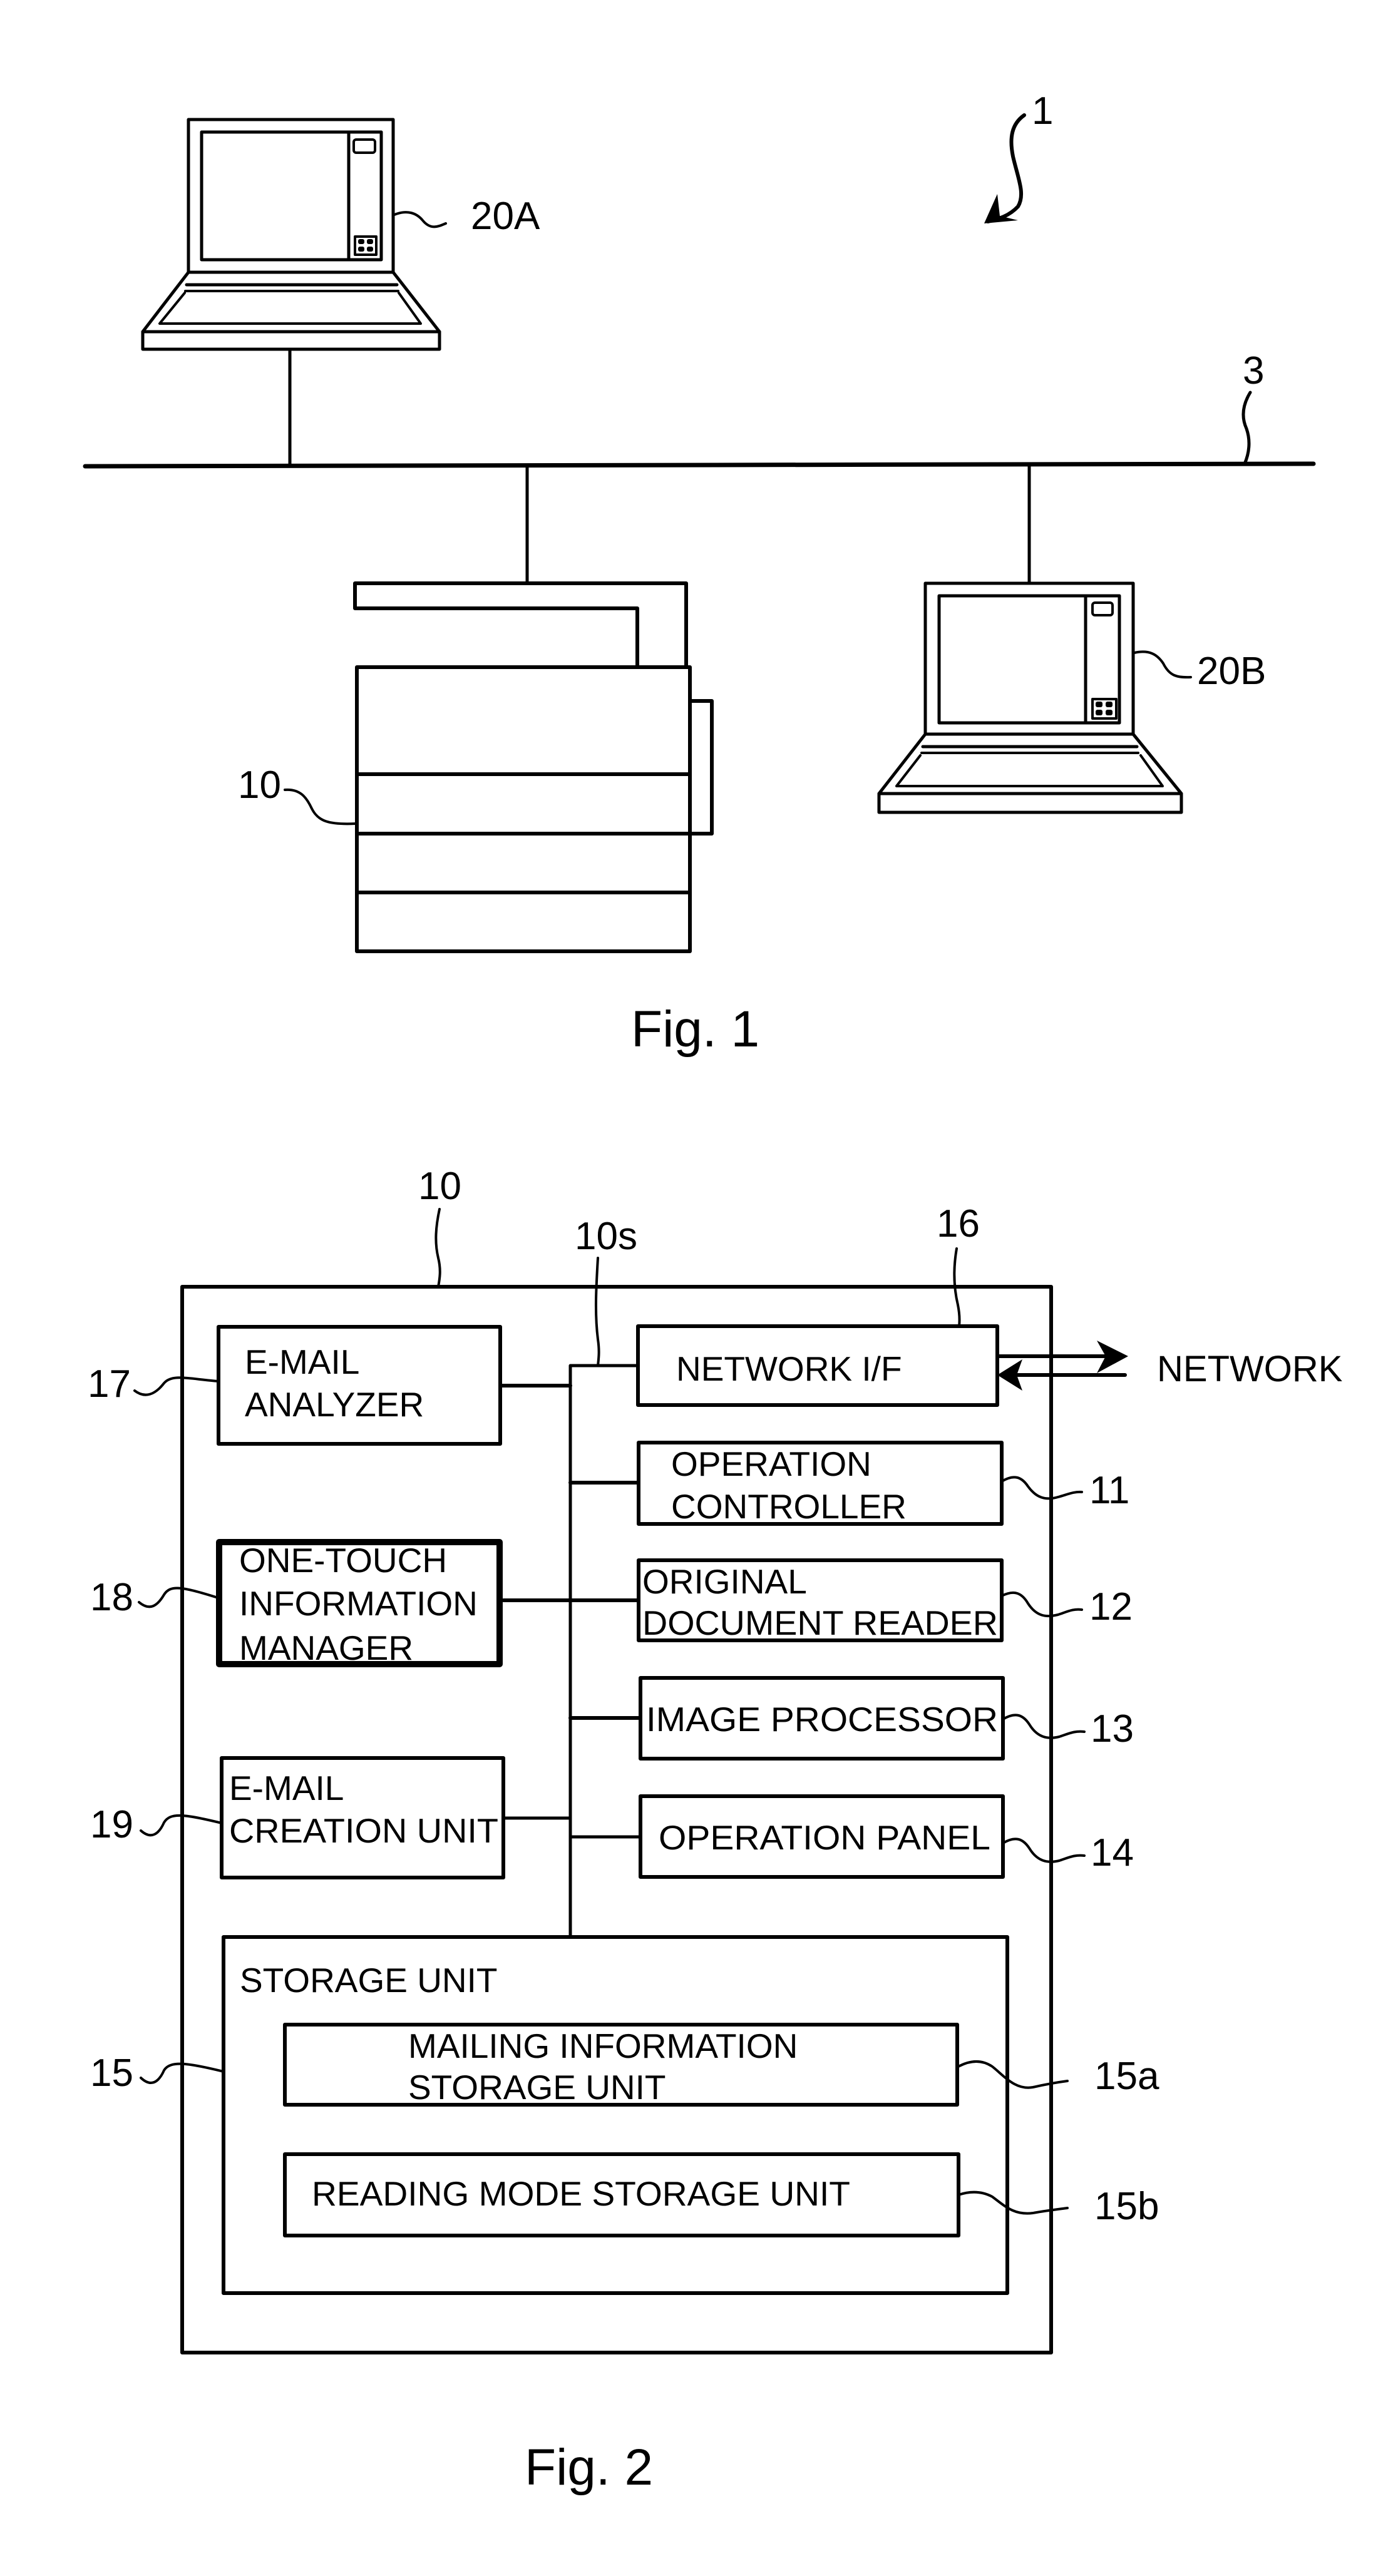 This screenshot has height=2576, width=1398. Describe the element at coordinates (1246, 428) in the screenshot. I see `leader-network` at that location.